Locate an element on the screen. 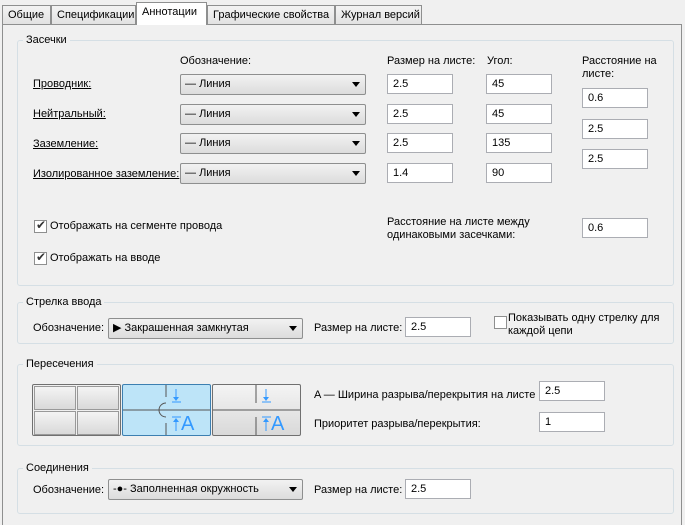 The image size is (685, 525). crossing-gap-icon is located at coordinates (256, 410).